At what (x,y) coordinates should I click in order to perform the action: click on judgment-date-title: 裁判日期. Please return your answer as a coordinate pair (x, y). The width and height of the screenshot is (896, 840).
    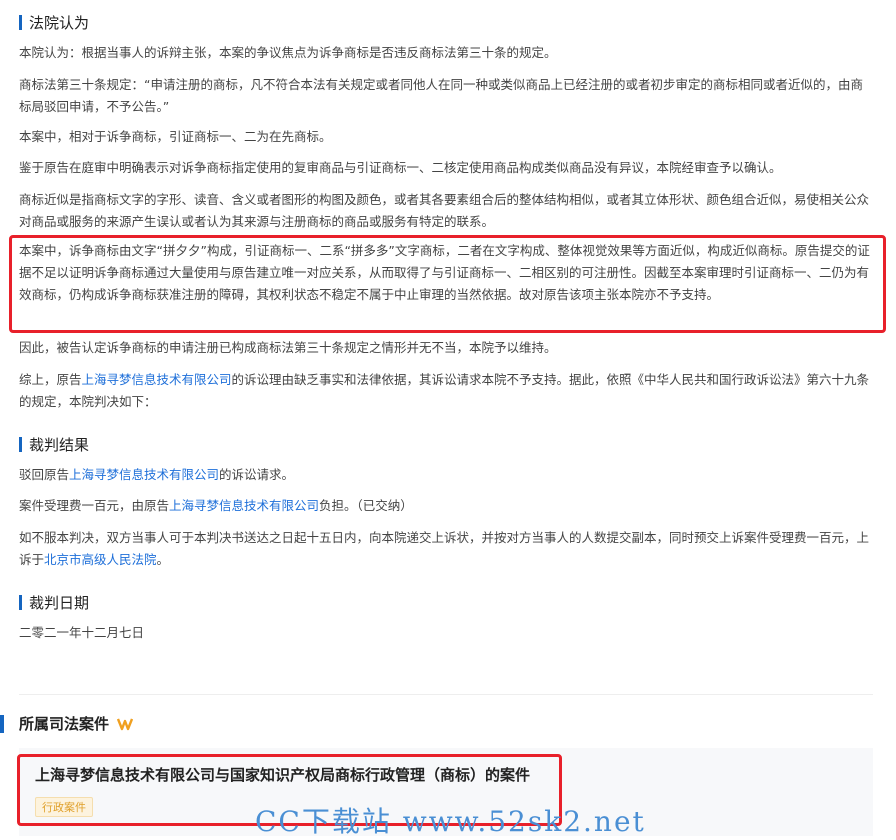
    Looking at the image, I should click on (59, 603).